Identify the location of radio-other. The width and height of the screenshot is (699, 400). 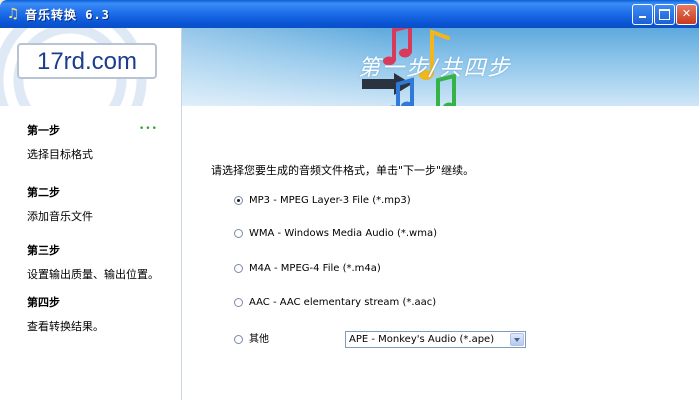
(238, 339).